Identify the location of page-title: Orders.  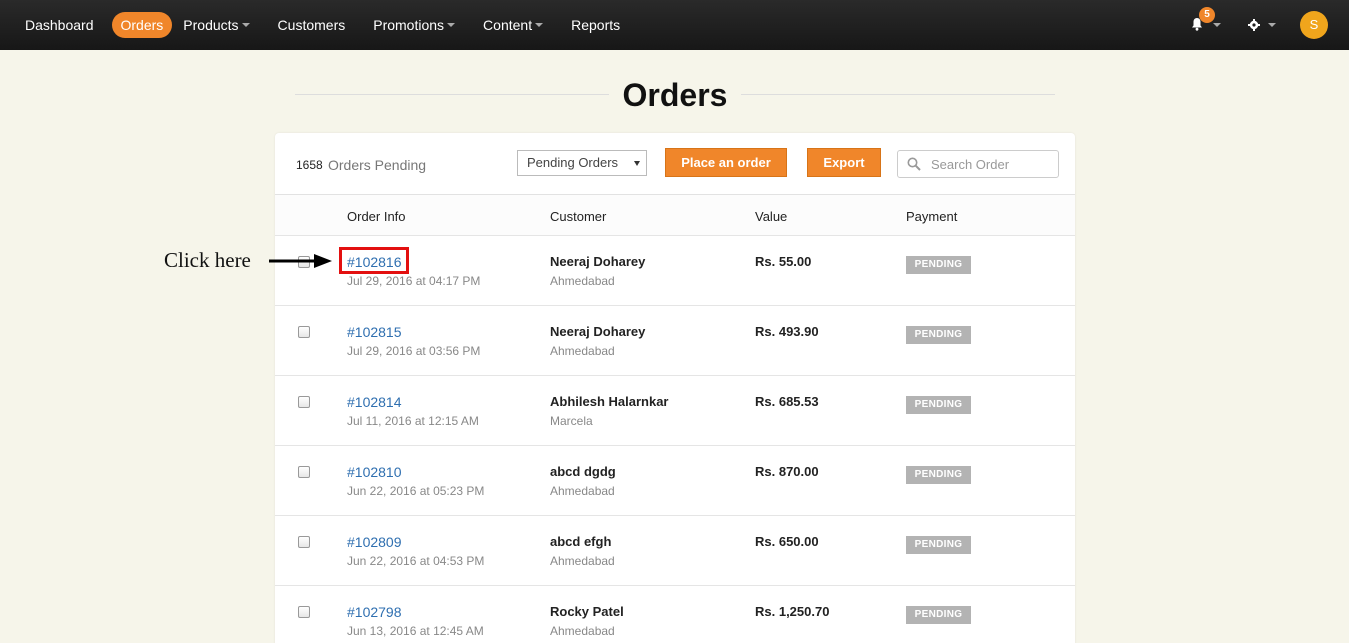
(675, 95).